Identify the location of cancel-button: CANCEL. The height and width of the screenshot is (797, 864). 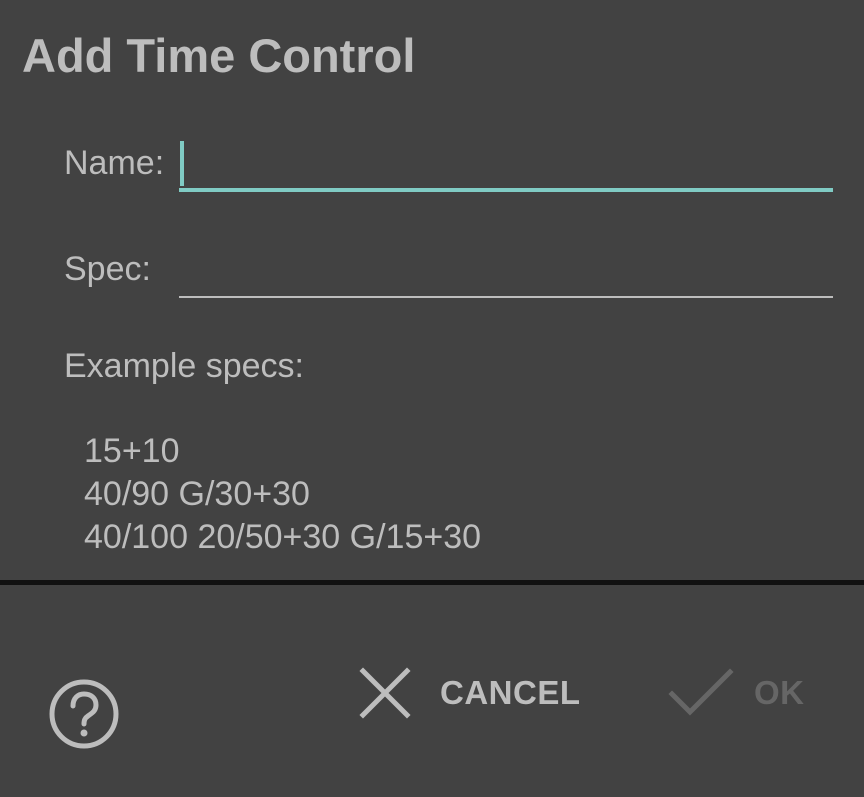
(469, 693).